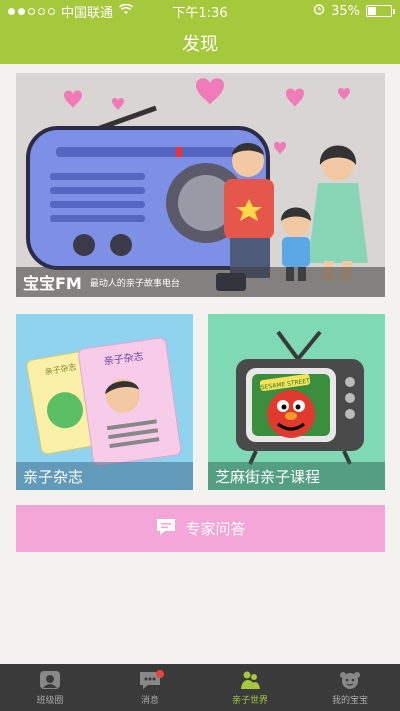  What do you see at coordinates (104, 402) in the screenshot?
I see `parenting-magazine-card: 亲子杂志 亲子杂志 亲子杂志` at bounding box center [104, 402].